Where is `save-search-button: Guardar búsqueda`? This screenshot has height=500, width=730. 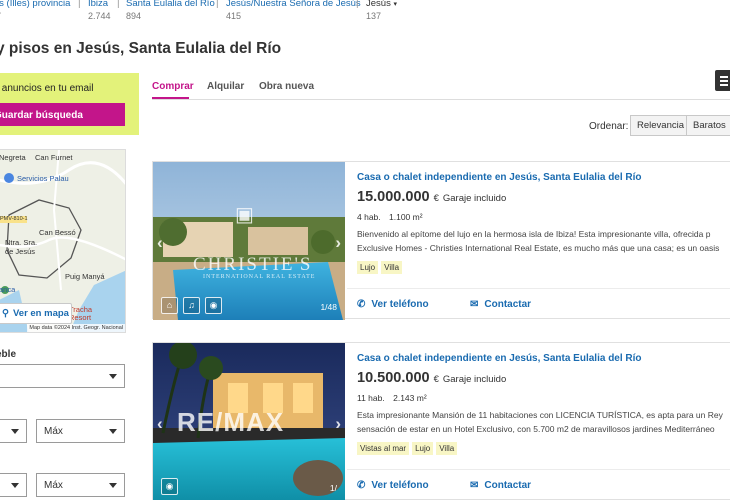 save-search-button: Guardar búsqueda is located at coordinates (62, 114).